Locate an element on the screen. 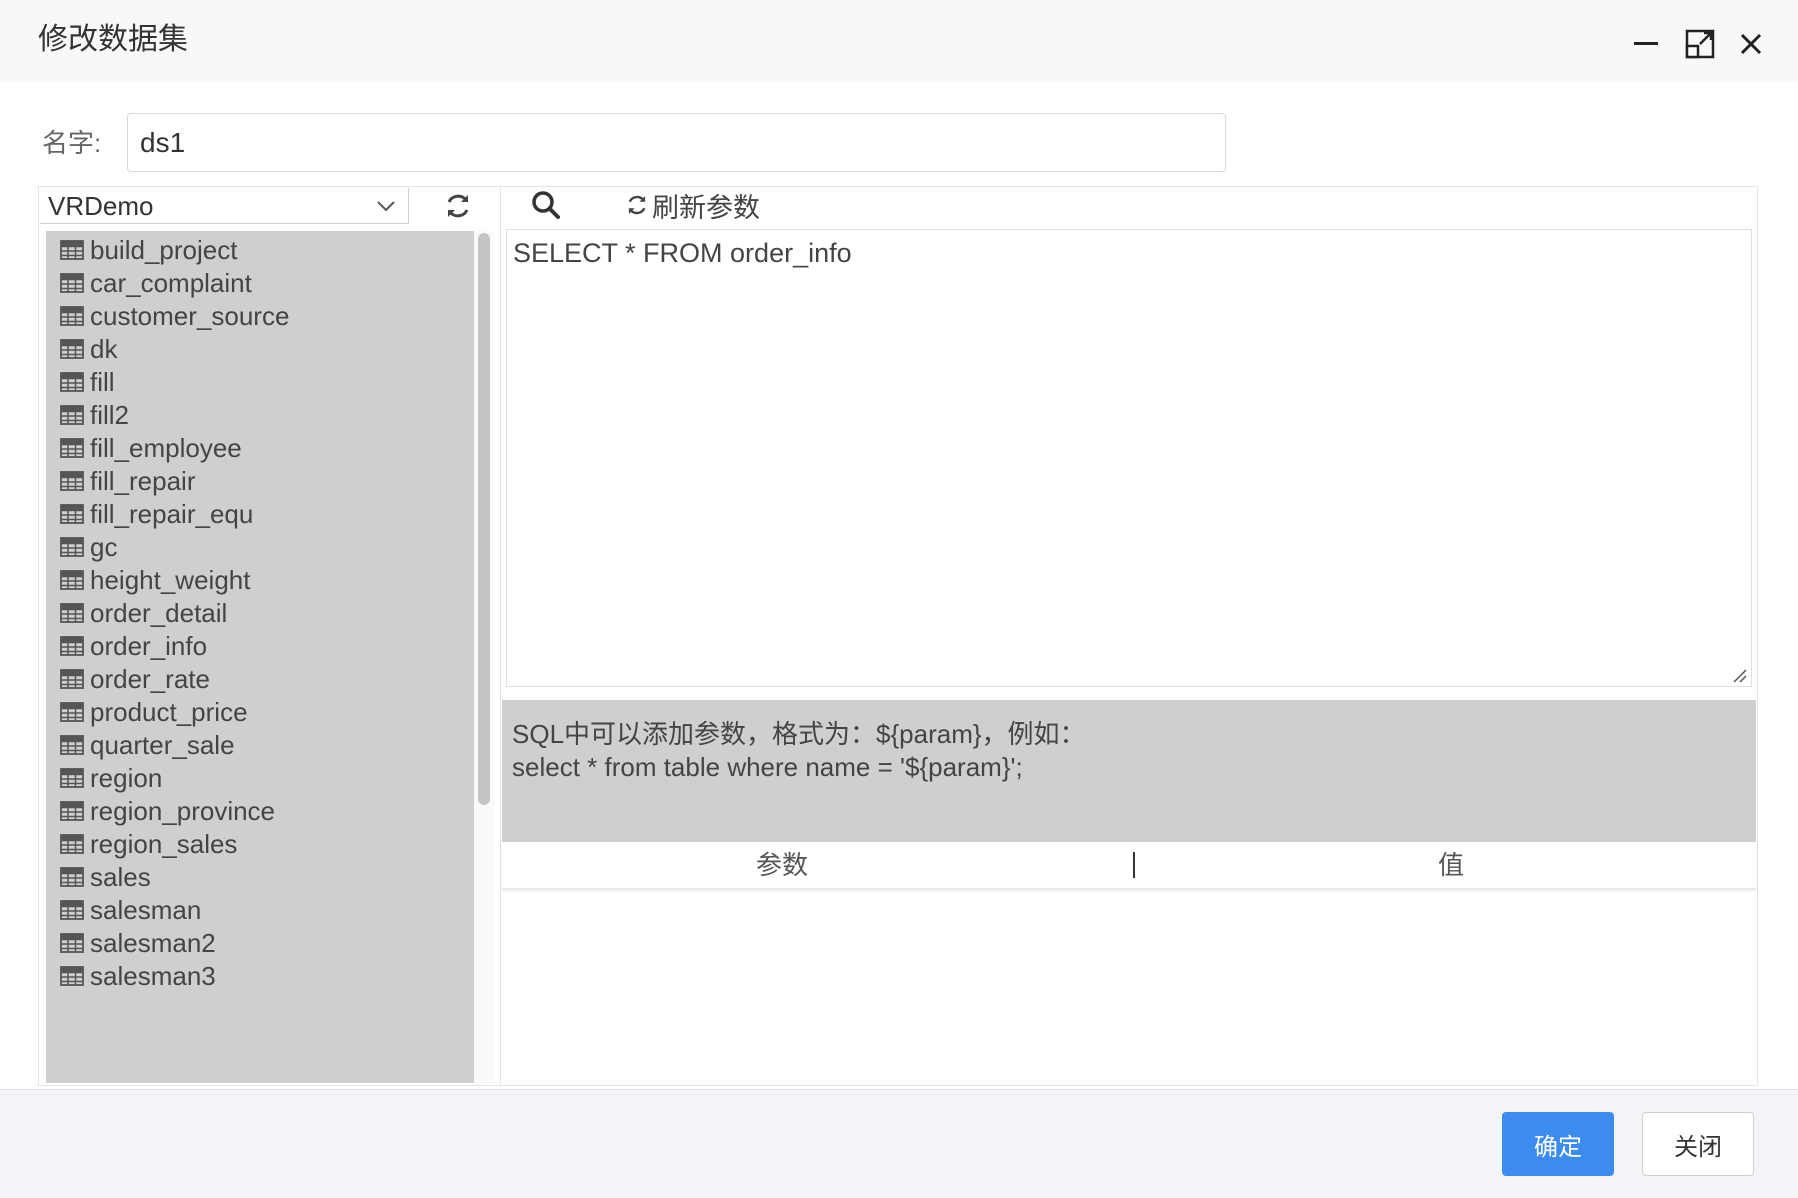 The width and height of the screenshot is (1798, 1198). table-item: fill2 is located at coordinates (94, 415).